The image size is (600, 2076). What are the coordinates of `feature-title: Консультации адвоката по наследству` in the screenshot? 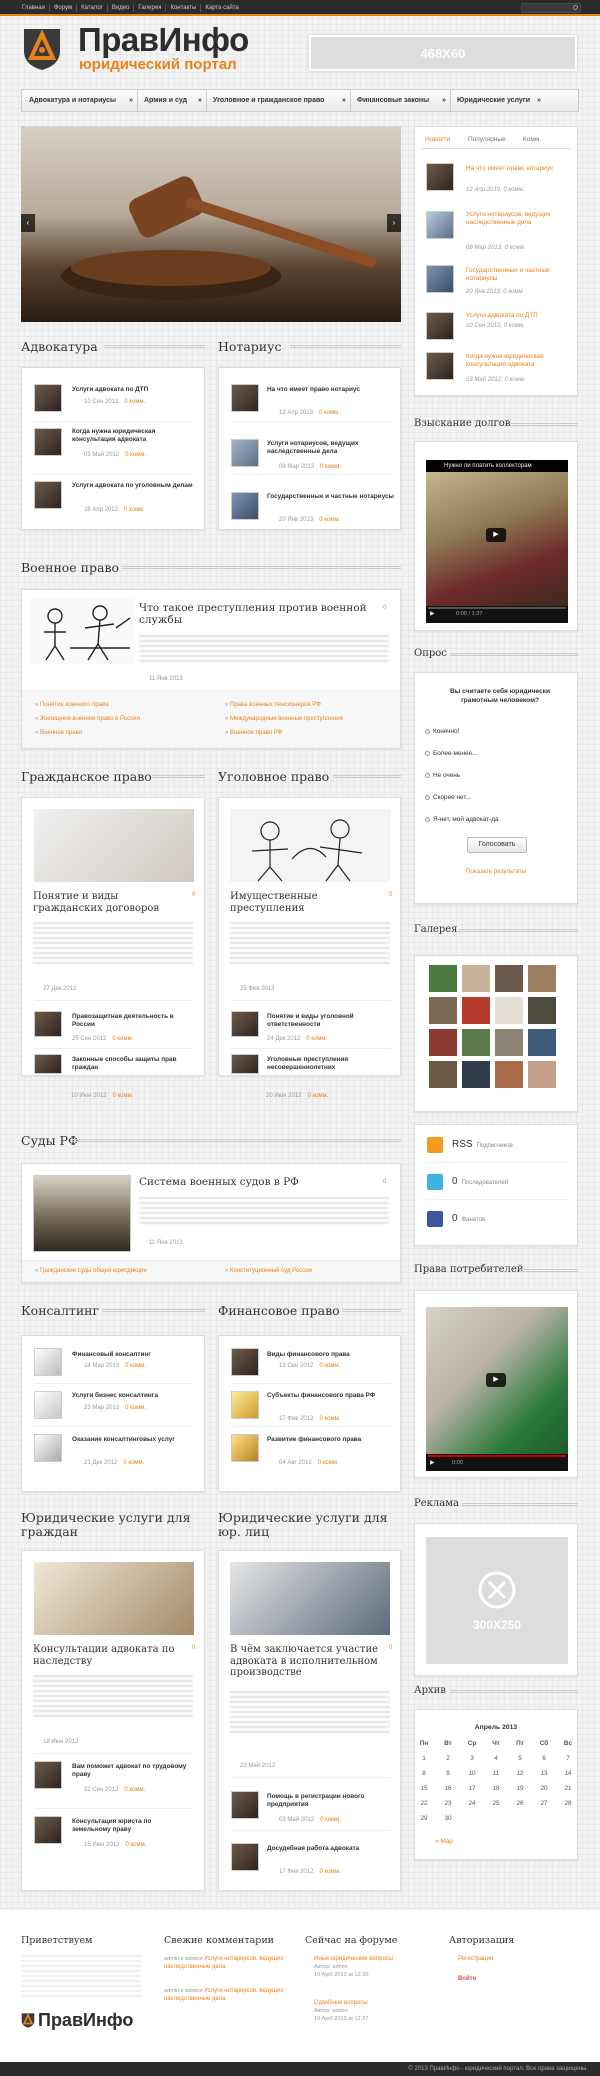 It's located at (108, 1655).